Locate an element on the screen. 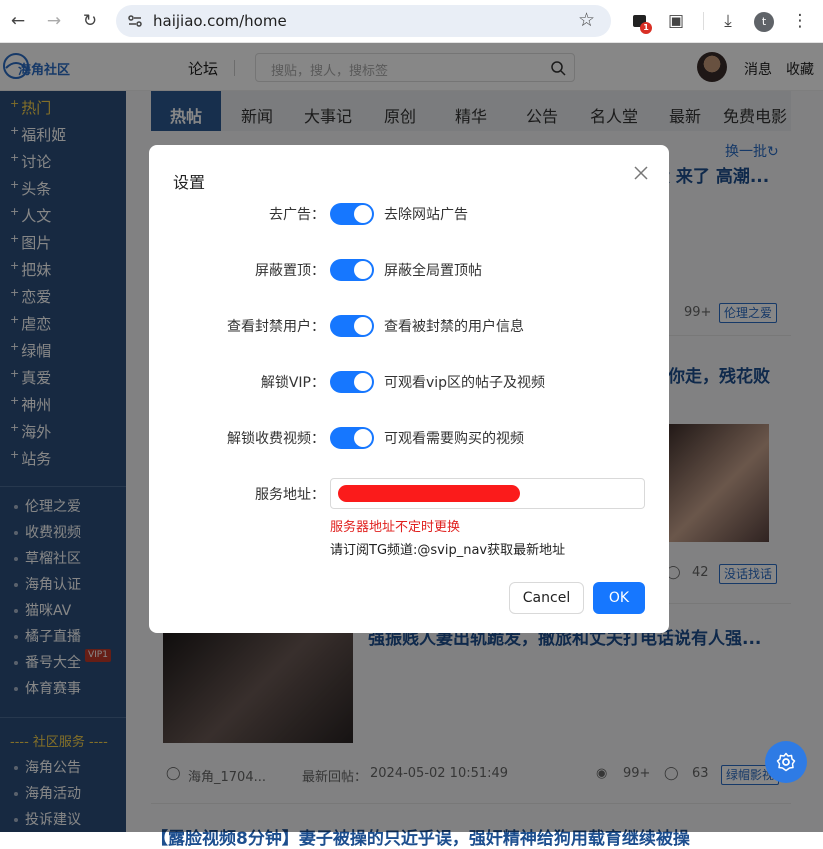 Image resolution: width=823 pixels, height=849 pixels. redacted-address is located at coordinates (429, 493).